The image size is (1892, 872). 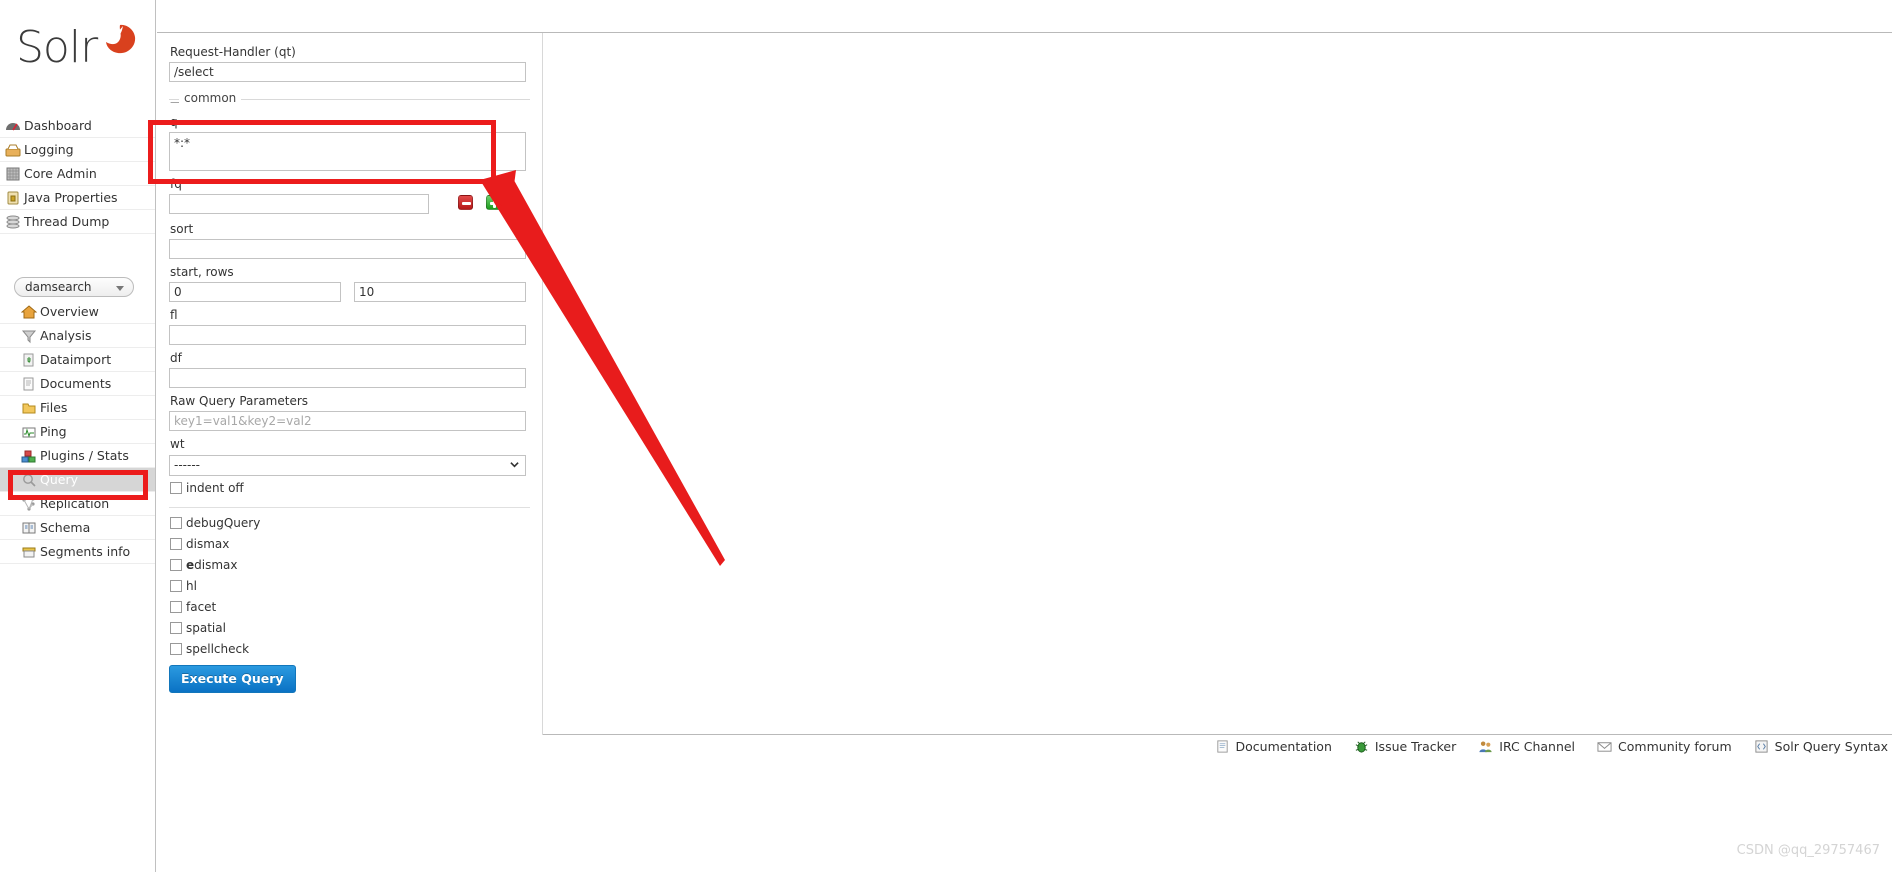 What do you see at coordinates (28, 360) in the screenshot?
I see `dataimport-icon` at bounding box center [28, 360].